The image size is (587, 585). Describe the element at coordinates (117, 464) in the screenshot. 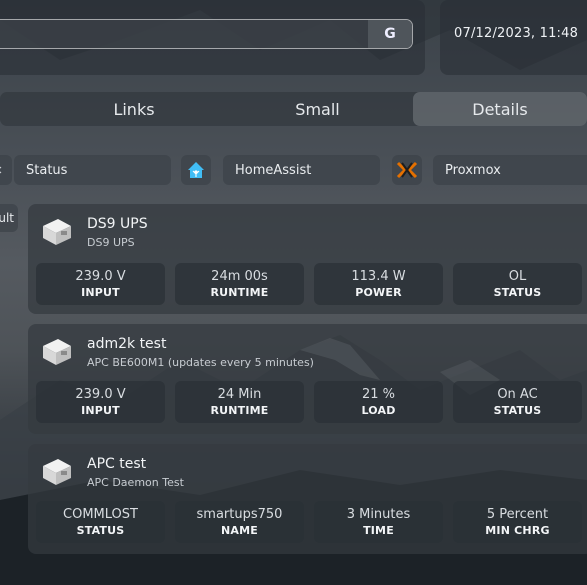

I see `card-title: APC test` at that location.